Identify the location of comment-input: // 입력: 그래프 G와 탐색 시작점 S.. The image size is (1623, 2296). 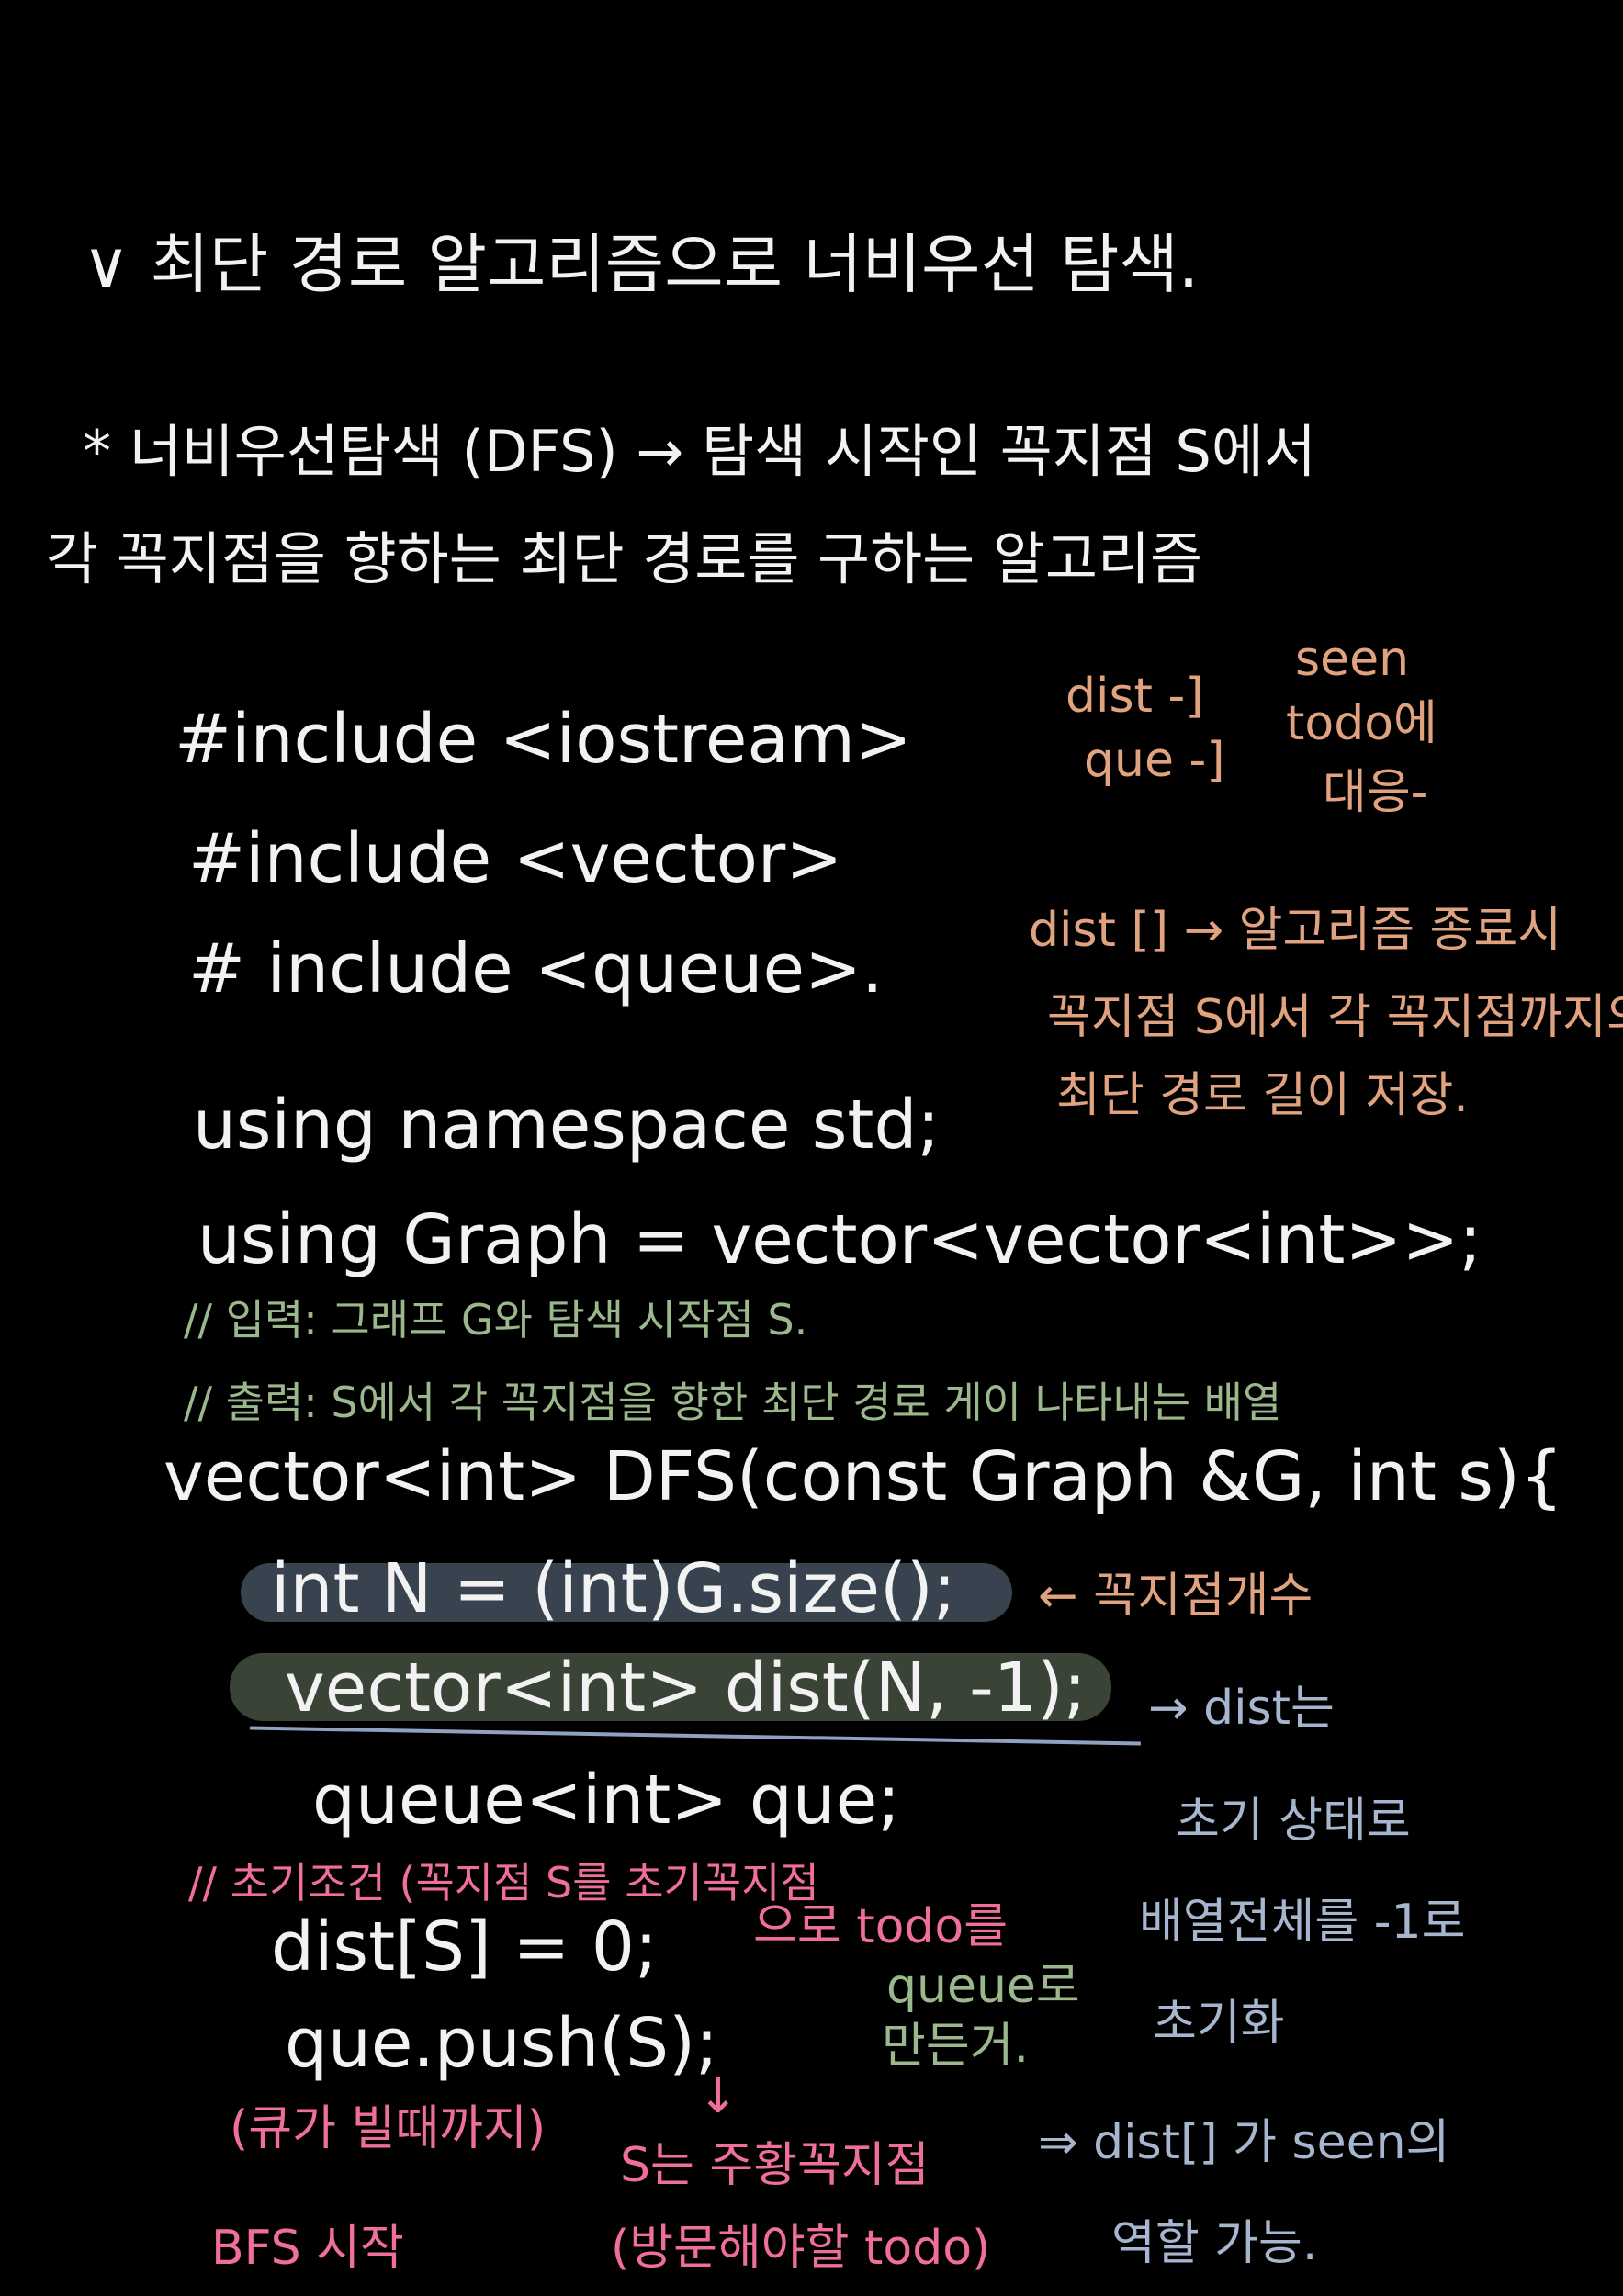
(496, 1320).